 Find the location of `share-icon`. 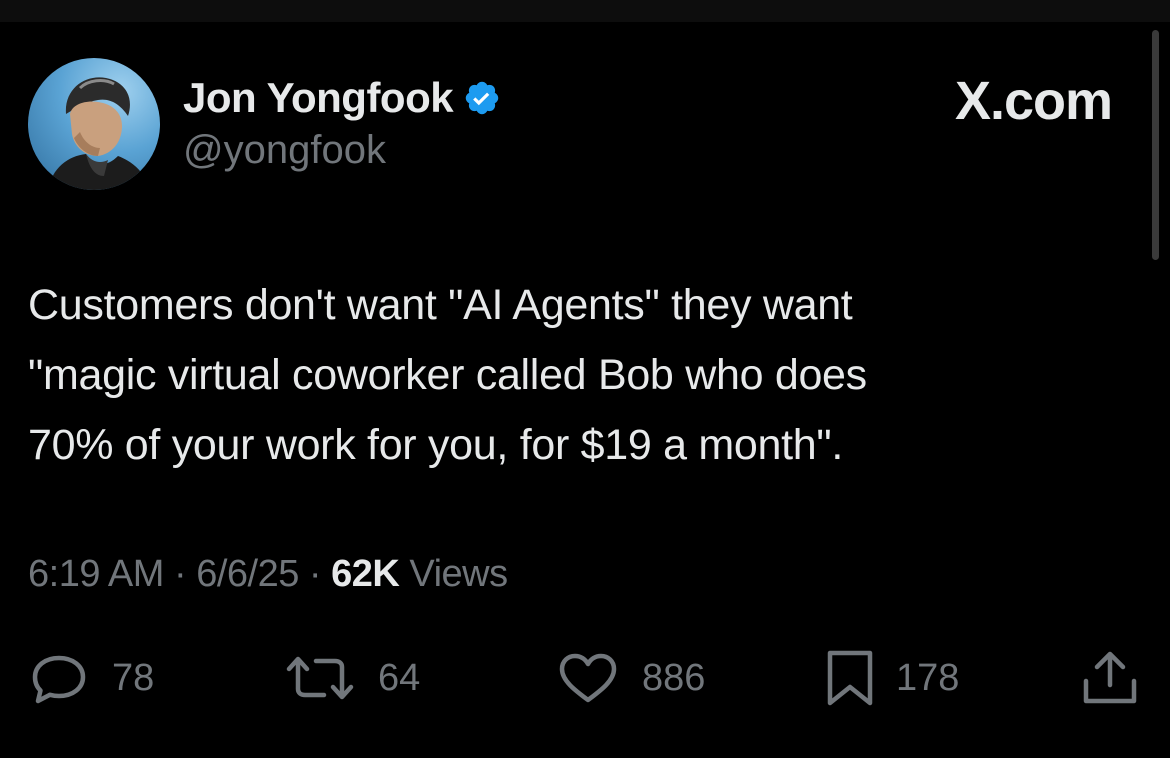

share-icon is located at coordinates (1110, 677).